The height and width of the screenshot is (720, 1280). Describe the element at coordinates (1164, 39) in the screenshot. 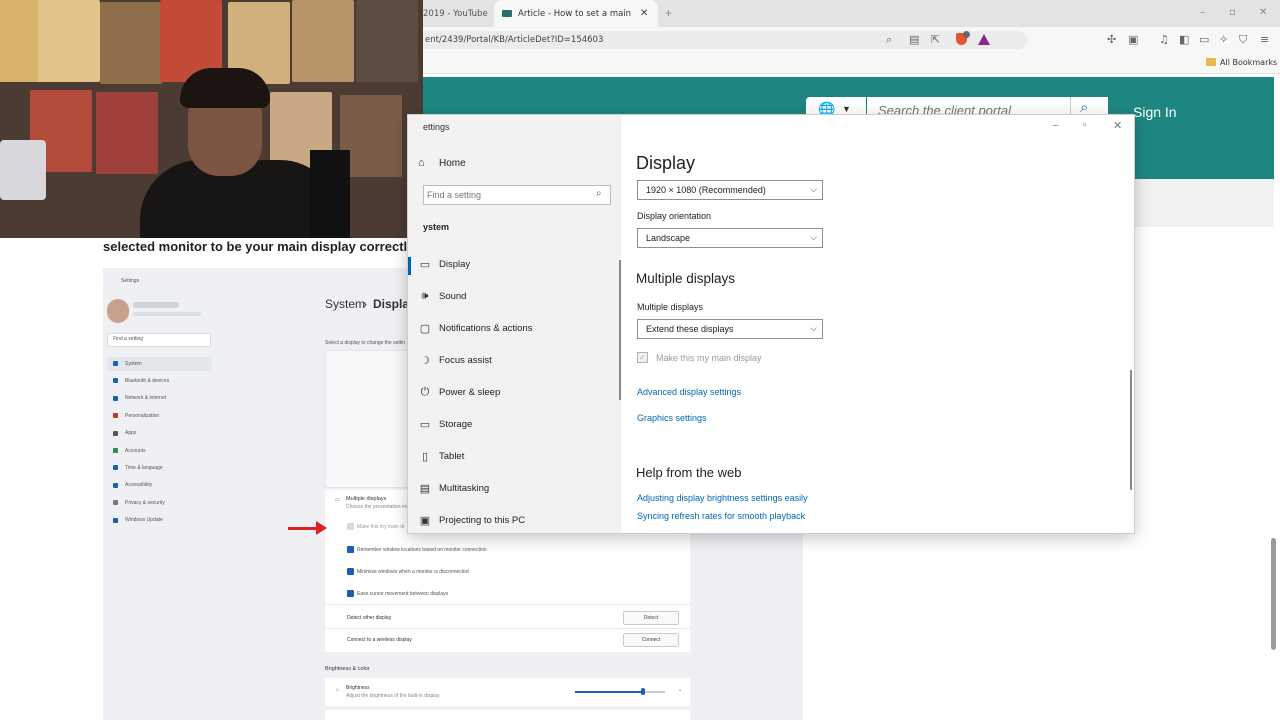

I see `media-icon: ♫` at that location.